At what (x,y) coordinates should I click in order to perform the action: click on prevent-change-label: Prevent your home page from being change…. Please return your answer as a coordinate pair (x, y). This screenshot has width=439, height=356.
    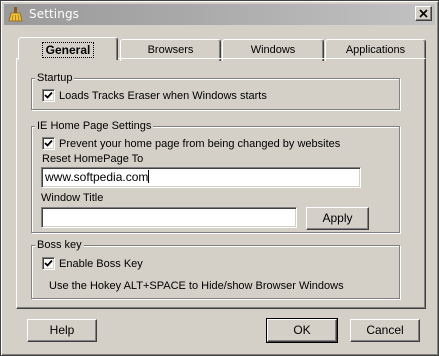
    Looking at the image, I should click on (200, 144).